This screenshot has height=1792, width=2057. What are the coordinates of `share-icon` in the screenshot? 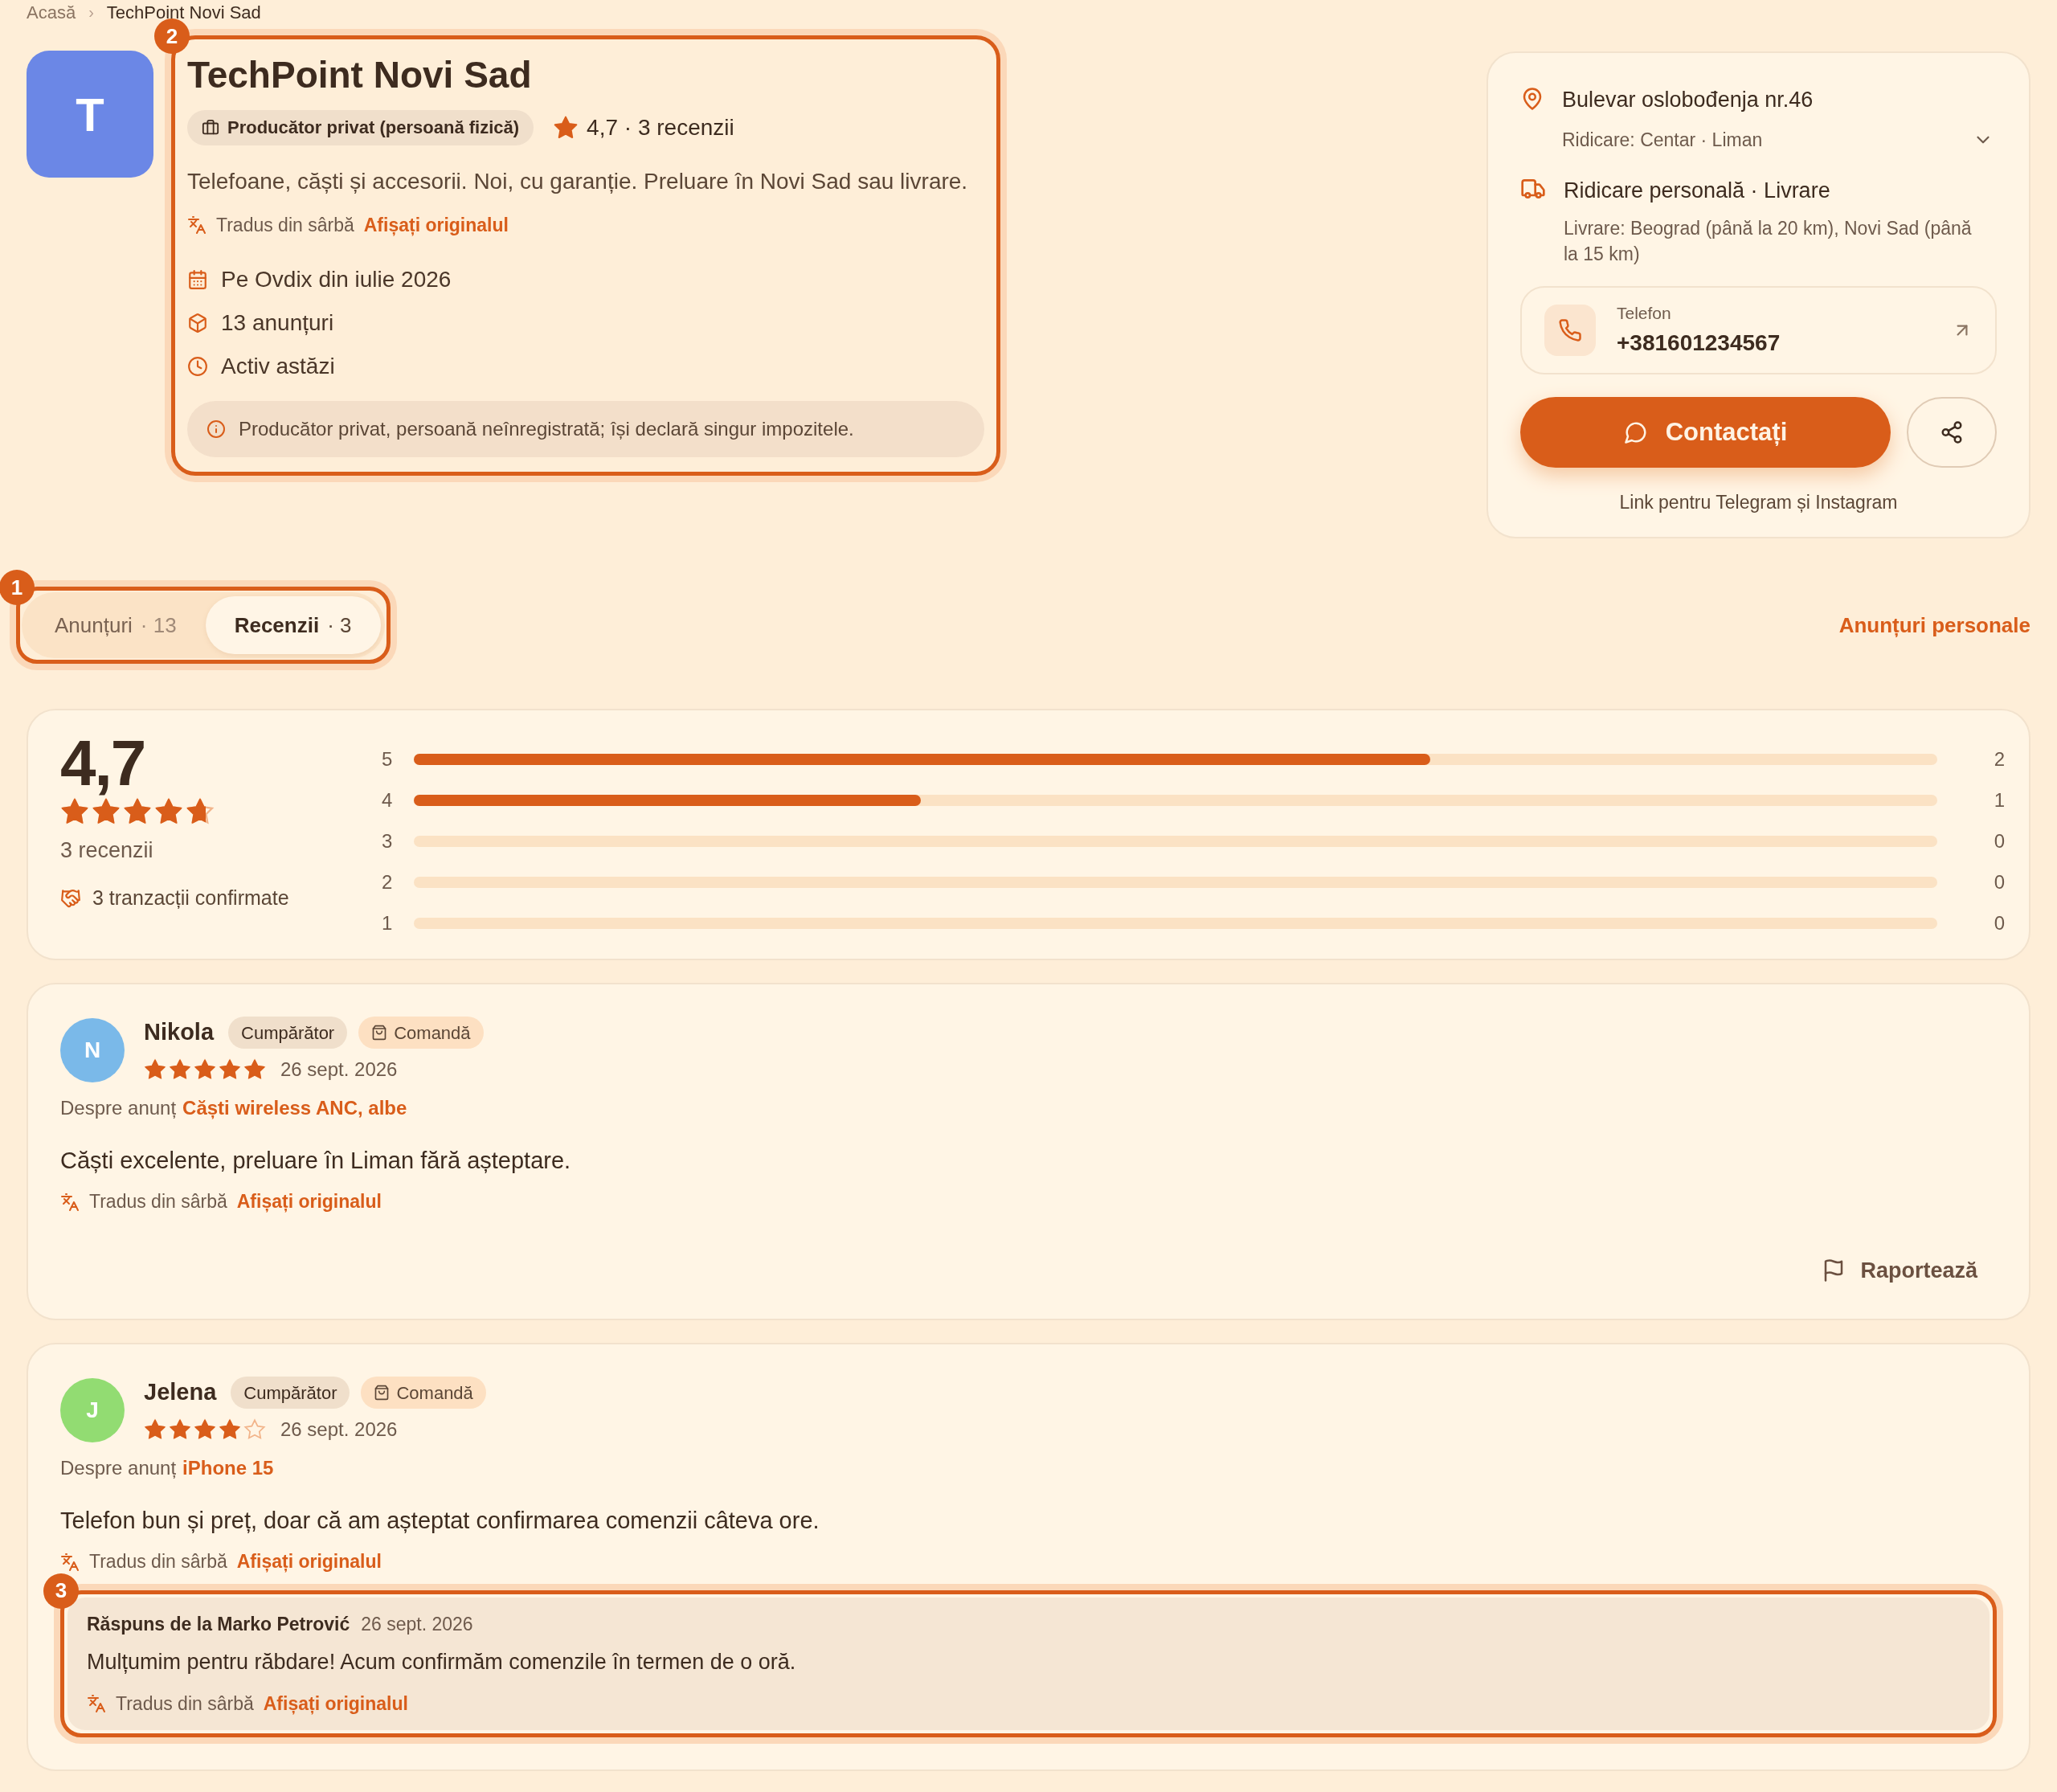 It's located at (1952, 431).